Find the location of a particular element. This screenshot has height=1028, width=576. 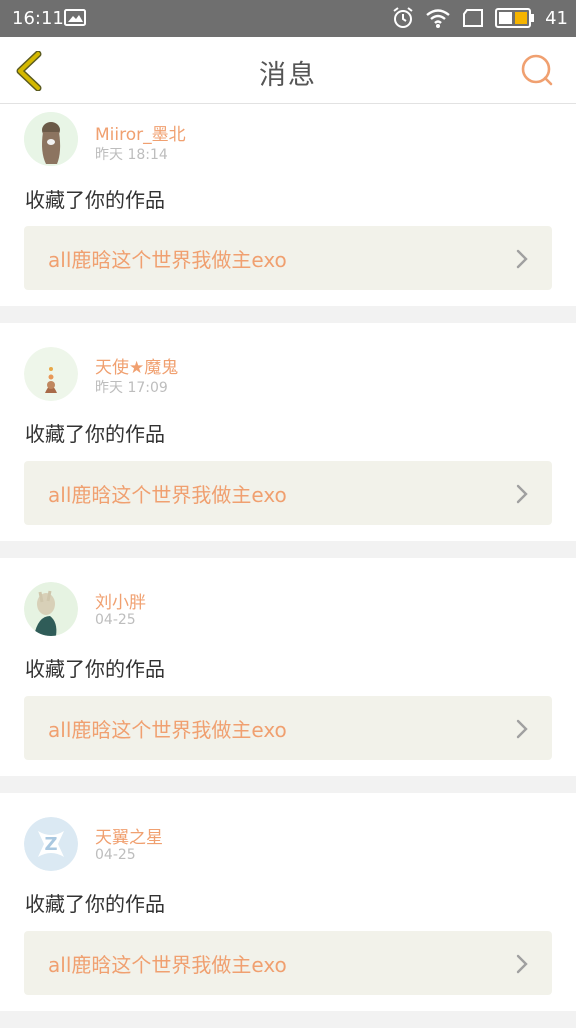

page-title: 消息 is located at coordinates (288, 75).